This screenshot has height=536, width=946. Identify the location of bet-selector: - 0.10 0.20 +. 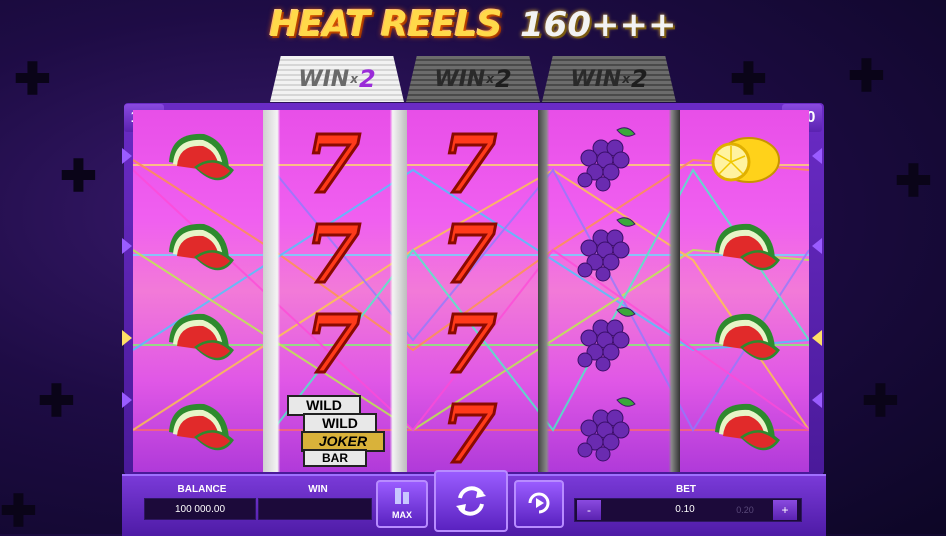
(688, 510).